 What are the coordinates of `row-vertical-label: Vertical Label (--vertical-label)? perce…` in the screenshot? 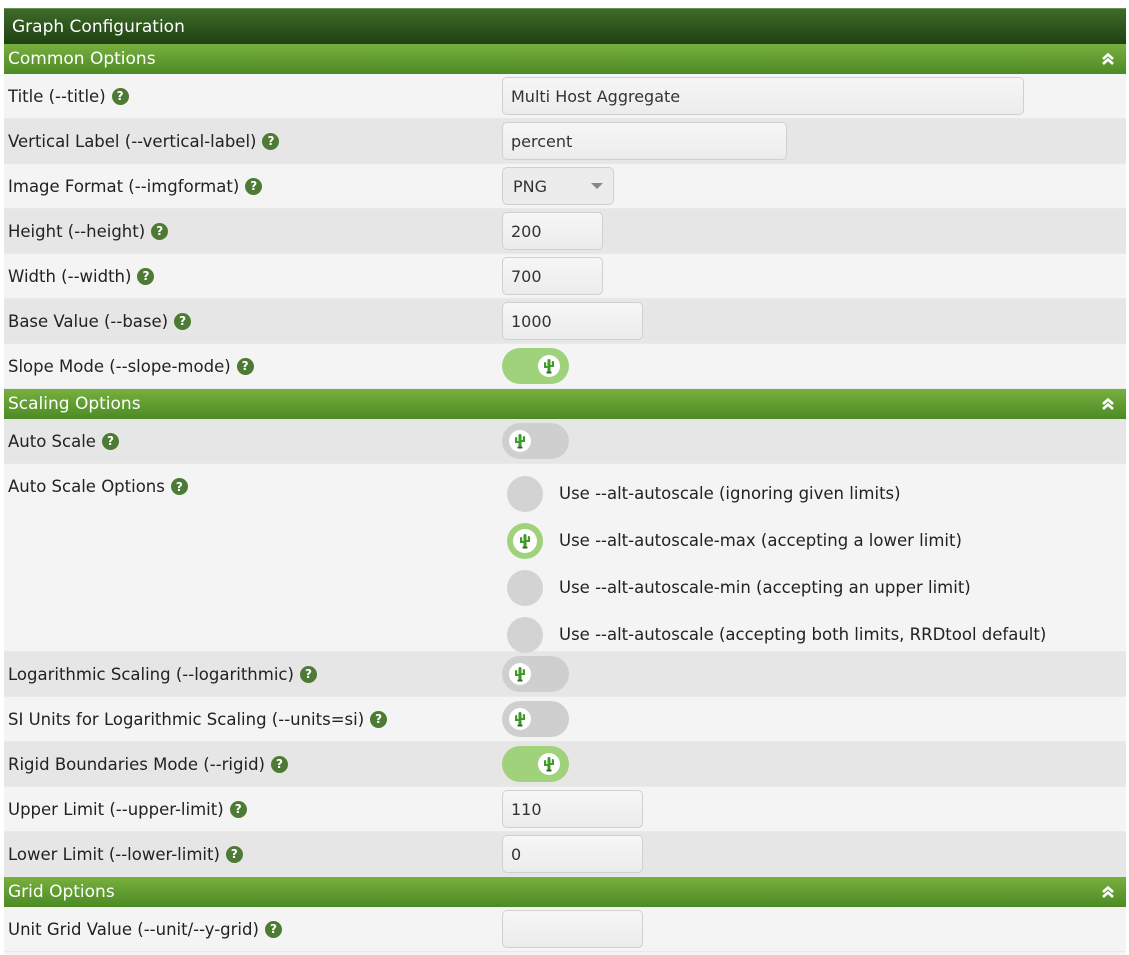 It's located at (565, 141).